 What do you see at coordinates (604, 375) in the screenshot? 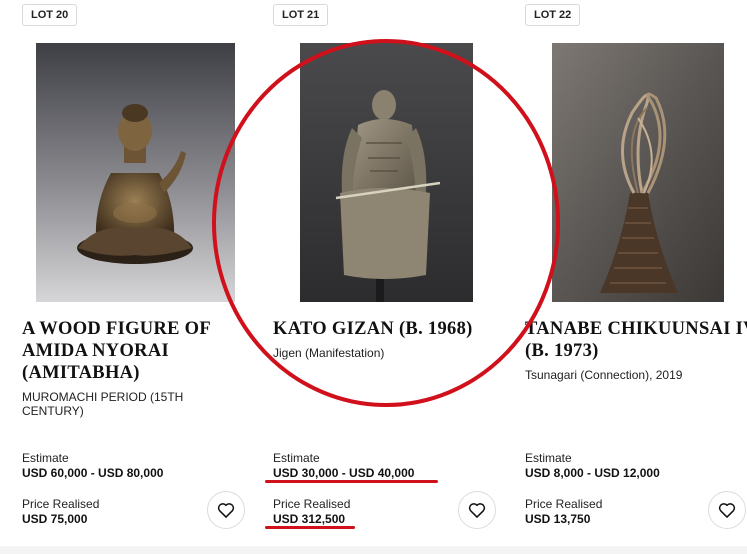
I see `lot-subtitle: Tsunagari (Connection), 2019` at bounding box center [604, 375].